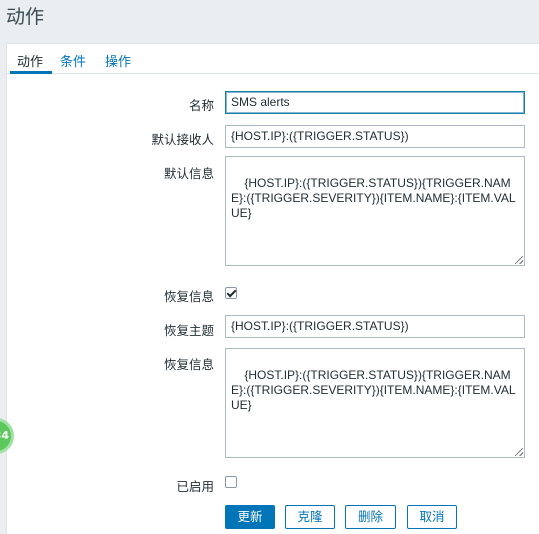 This screenshot has height=534, width=539. Describe the element at coordinates (25, 17) in the screenshot. I see `page-title: 动作` at that location.